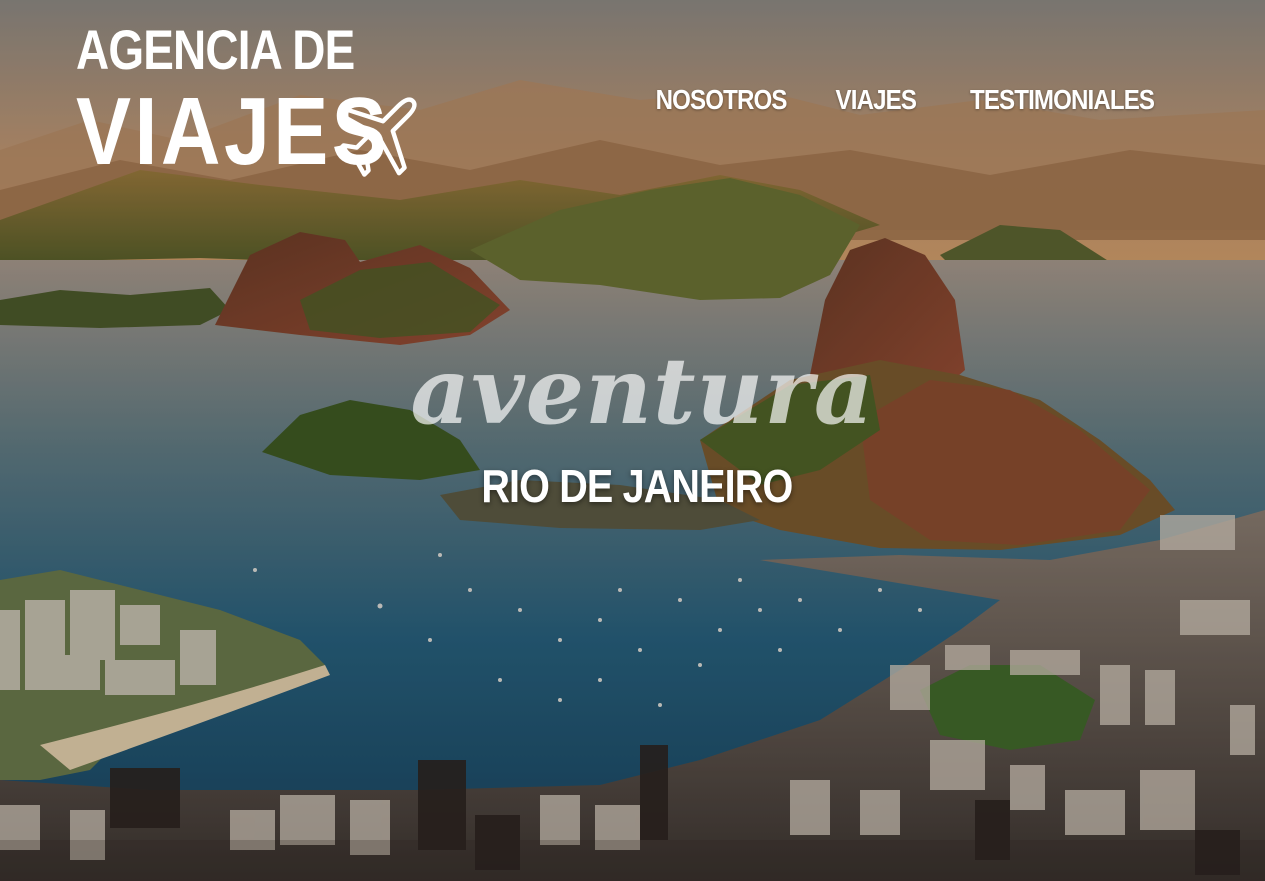  What do you see at coordinates (377, 137) in the screenshot?
I see `airplane-icon` at bounding box center [377, 137].